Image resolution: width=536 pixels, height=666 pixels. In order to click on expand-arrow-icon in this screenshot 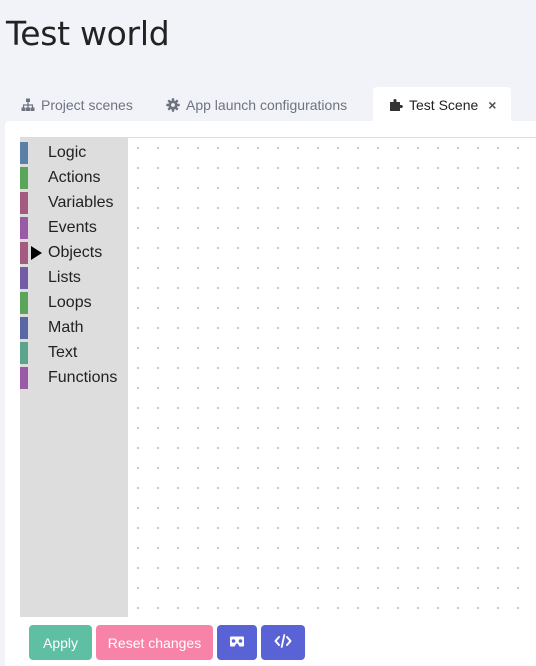, I will do `click(36, 253)`.